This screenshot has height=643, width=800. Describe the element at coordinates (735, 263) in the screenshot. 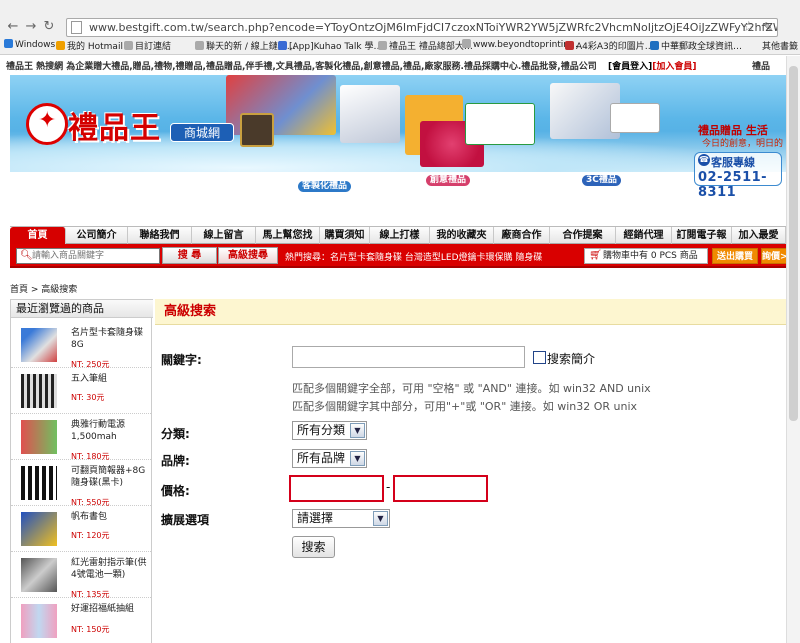

I see `checkout-button: 送出購買>>` at that location.